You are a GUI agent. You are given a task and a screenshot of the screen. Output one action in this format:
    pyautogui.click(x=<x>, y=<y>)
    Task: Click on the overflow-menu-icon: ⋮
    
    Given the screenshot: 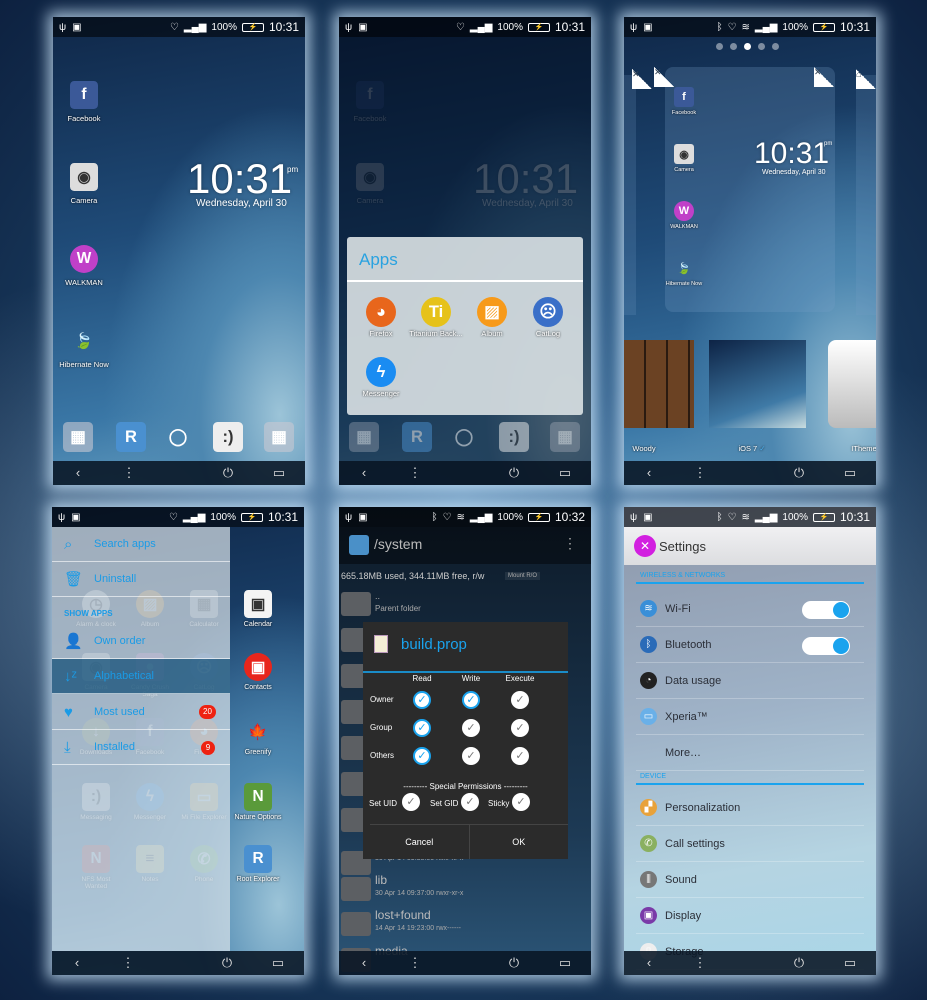 What is the action you would take?
    pyautogui.click(x=570, y=543)
    